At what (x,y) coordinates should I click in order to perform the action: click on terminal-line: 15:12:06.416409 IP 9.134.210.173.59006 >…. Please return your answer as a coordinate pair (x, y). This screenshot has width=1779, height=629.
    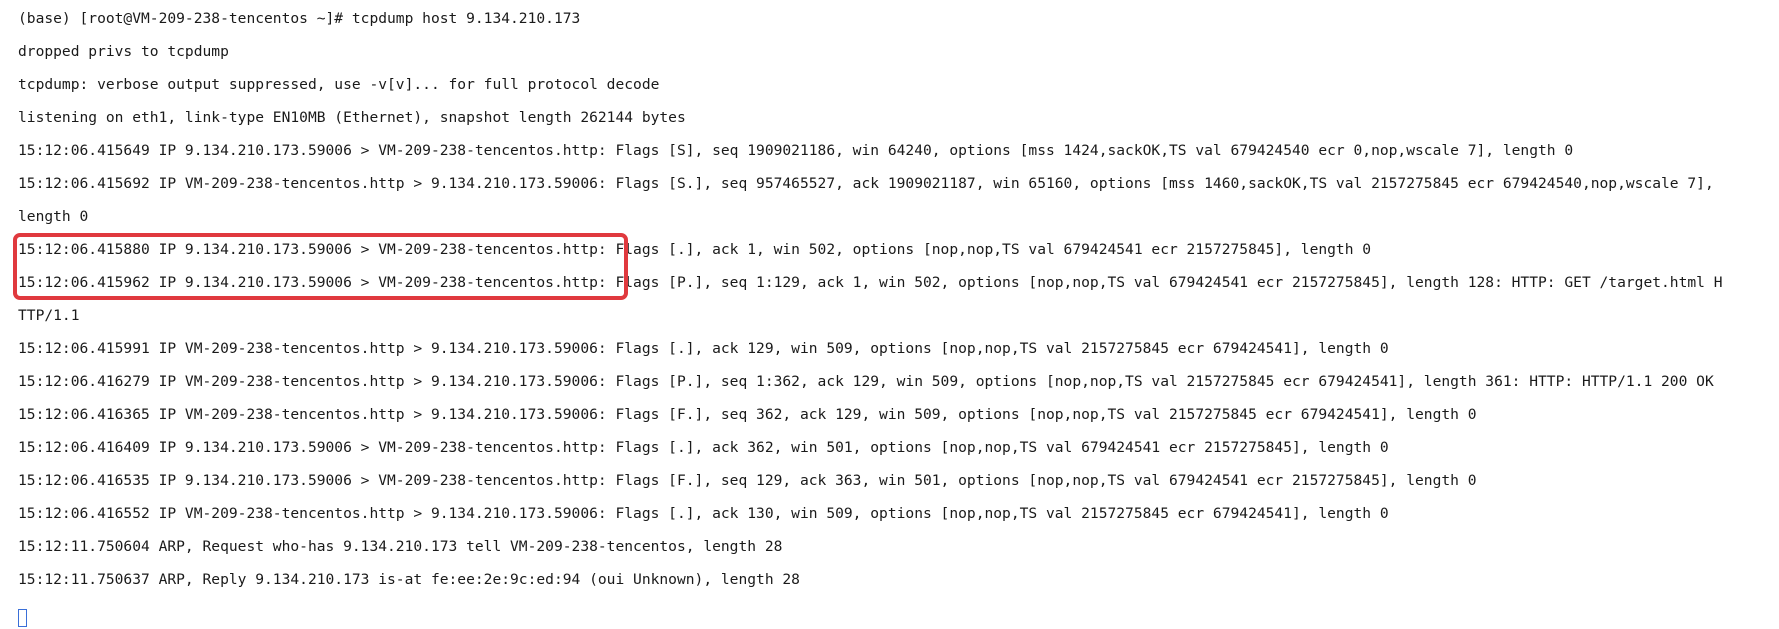
    Looking at the image, I should click on (703, 447).